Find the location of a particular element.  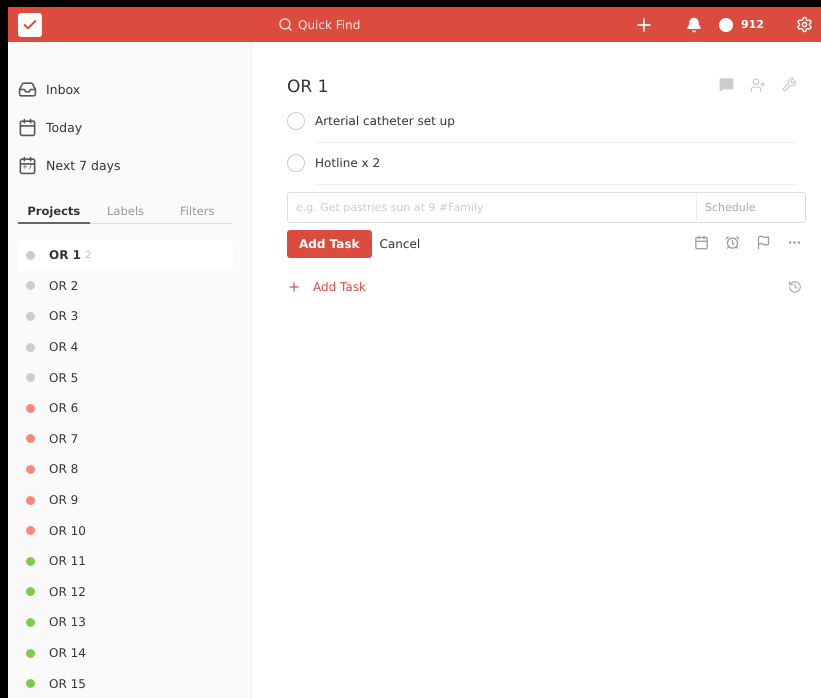

task-text: Hotline x 2 is located at coordinates (556, 163).